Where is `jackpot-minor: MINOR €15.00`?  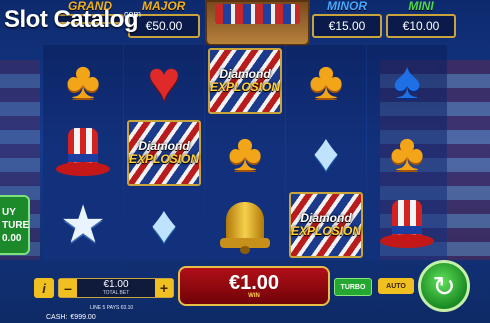 jackpot-minor: MINOR €15.00 is located at coordinates (347, 19).